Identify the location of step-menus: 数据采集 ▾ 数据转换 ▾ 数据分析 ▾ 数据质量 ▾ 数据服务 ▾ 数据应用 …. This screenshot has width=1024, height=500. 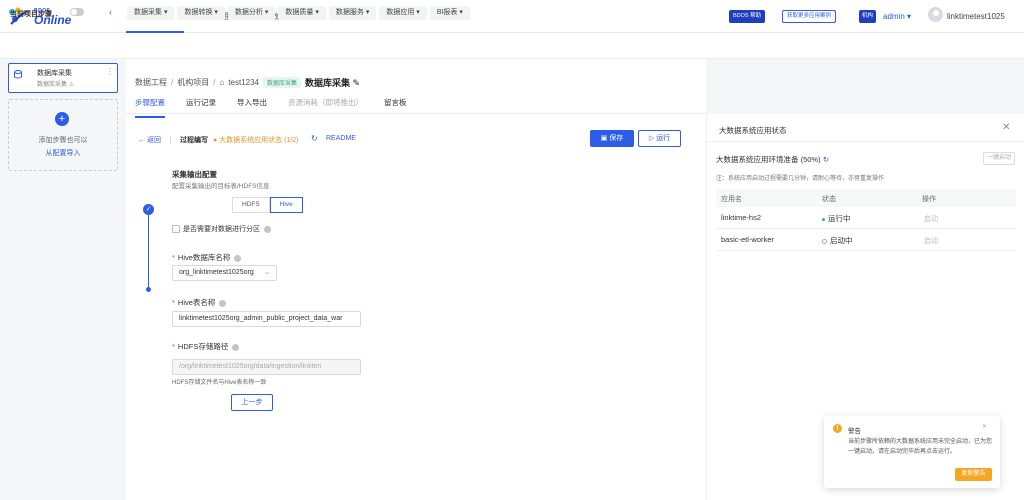
(298, 13).